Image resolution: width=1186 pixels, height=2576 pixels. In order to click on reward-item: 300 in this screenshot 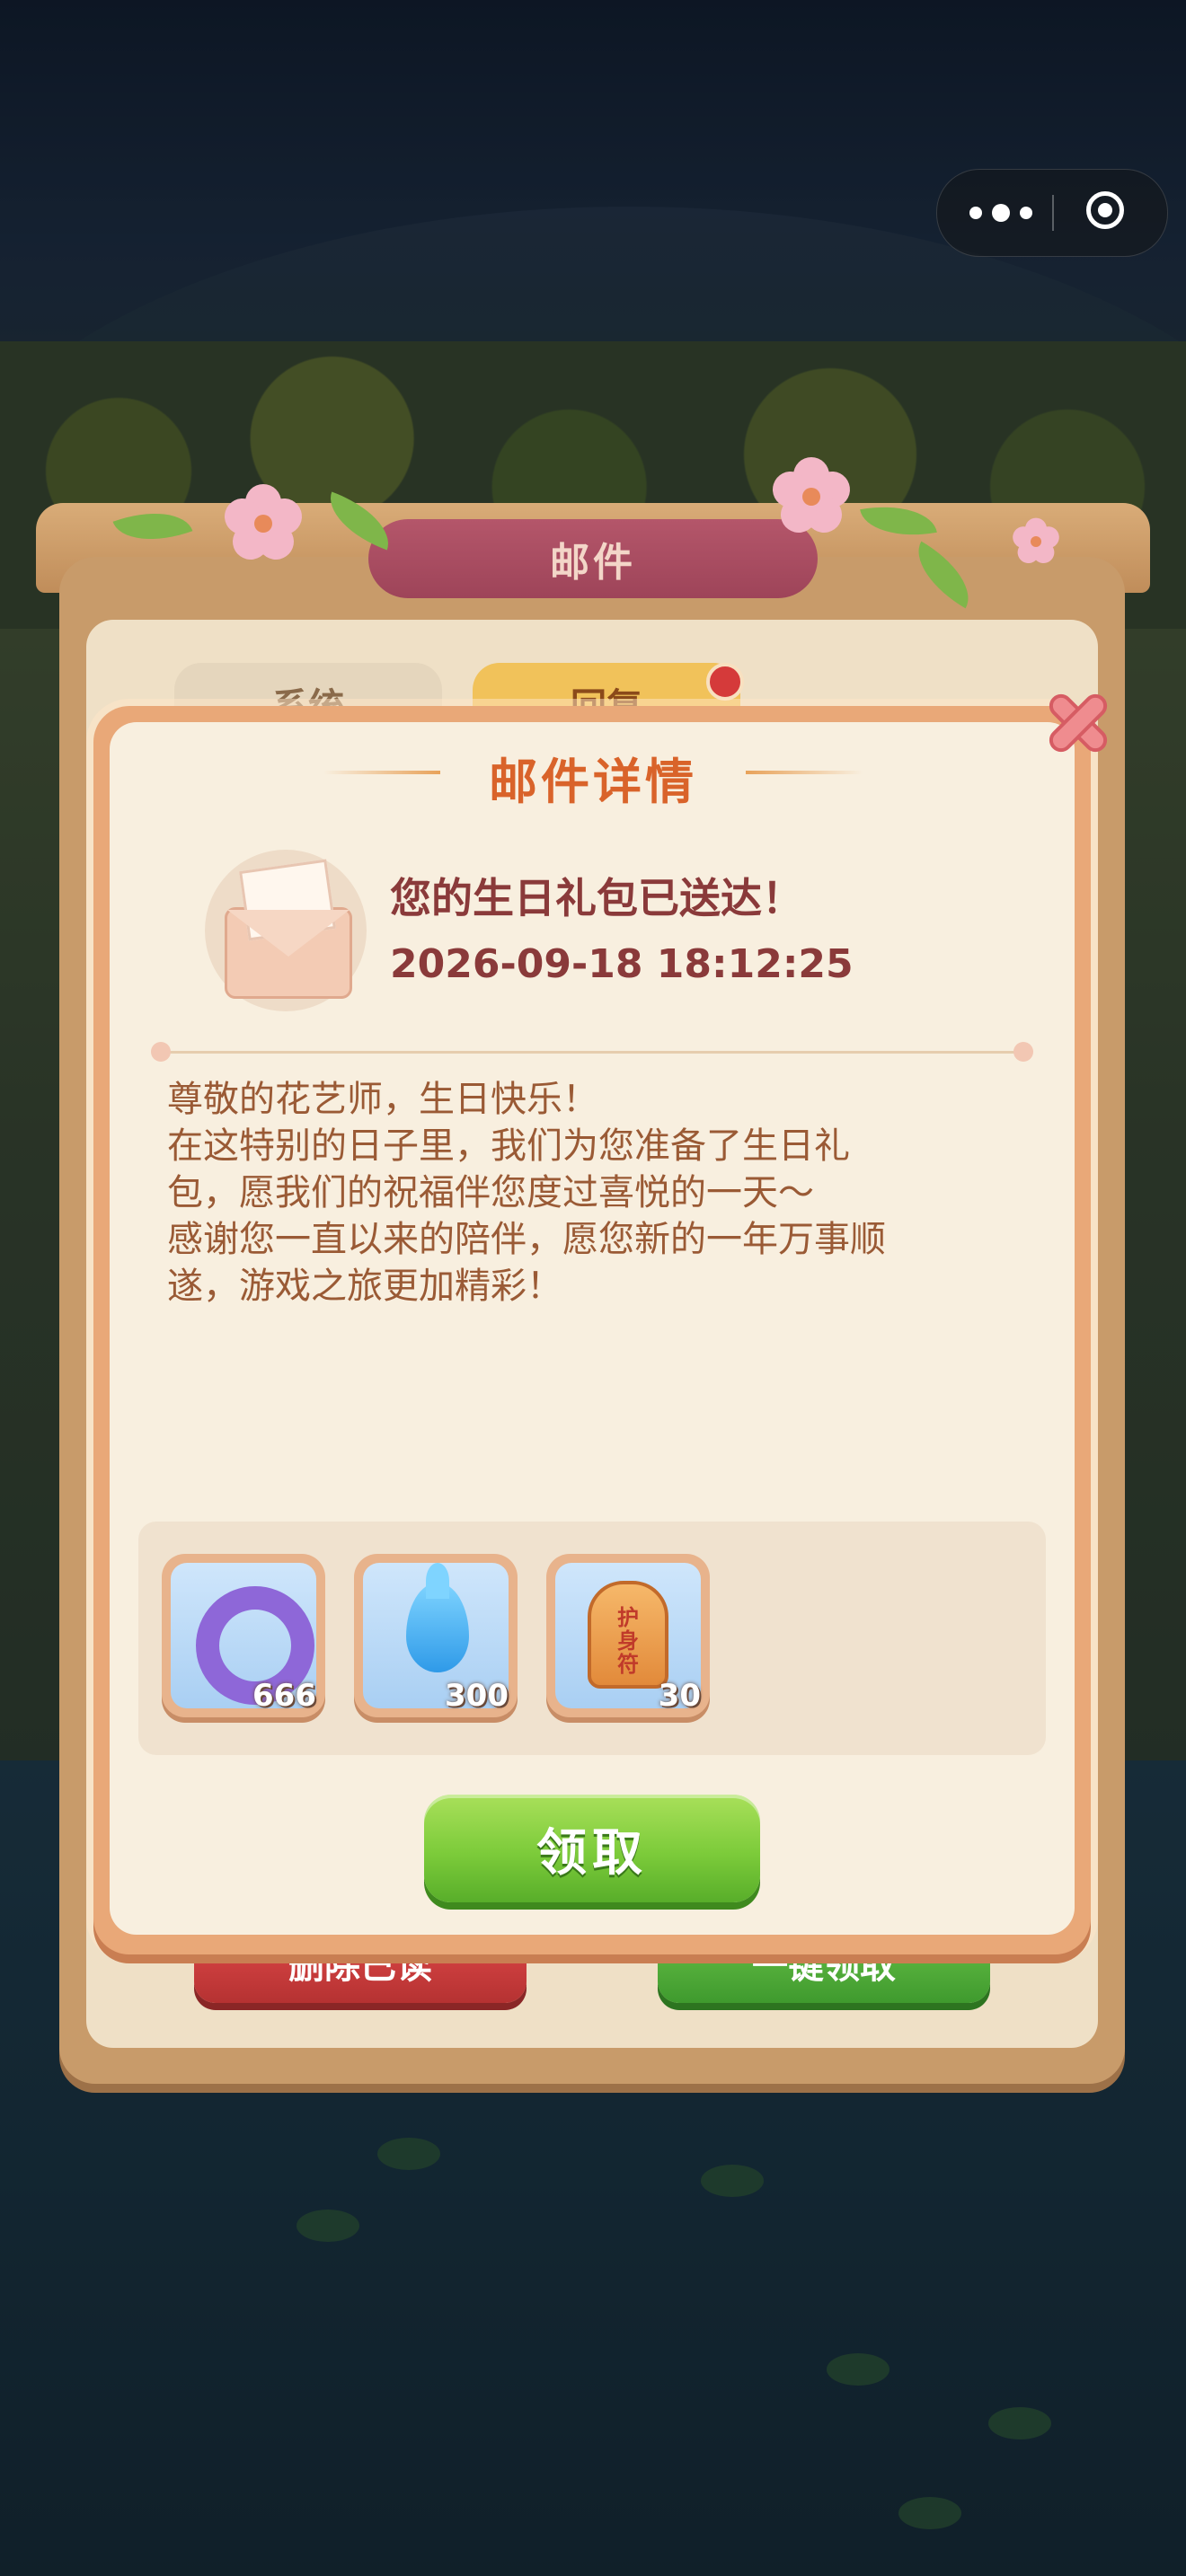, I will do `click(436, 1635)`.